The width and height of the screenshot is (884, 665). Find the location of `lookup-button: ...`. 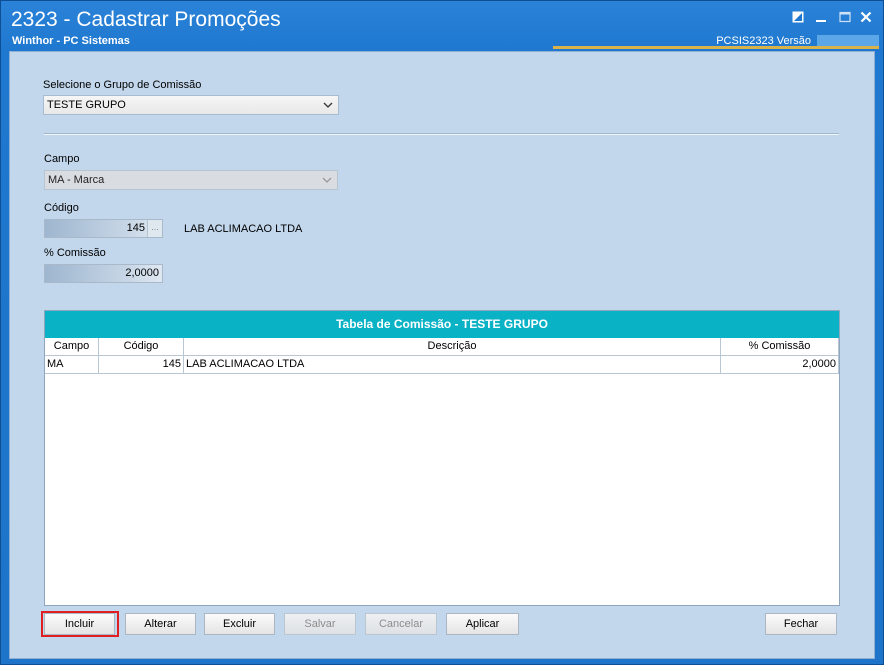

lookup-button: ... is located at coordinates (154, 228).